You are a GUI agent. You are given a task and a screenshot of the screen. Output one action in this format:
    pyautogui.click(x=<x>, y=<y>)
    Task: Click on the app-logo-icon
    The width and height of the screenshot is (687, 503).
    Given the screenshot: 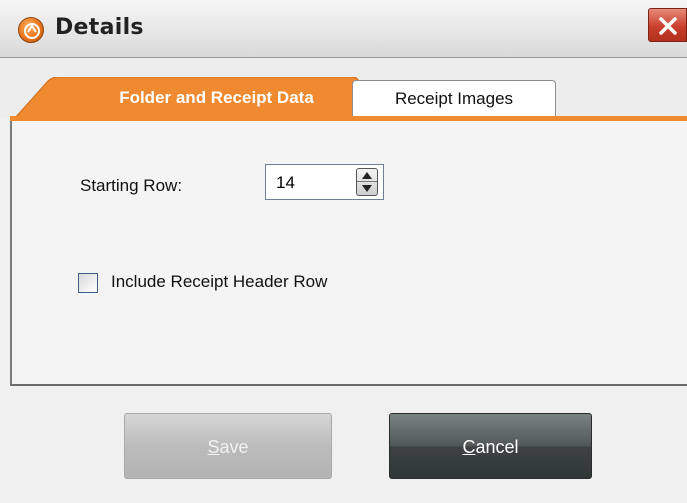 What is the action you would take?
    pyautogui.click(x=31, y=30)
    